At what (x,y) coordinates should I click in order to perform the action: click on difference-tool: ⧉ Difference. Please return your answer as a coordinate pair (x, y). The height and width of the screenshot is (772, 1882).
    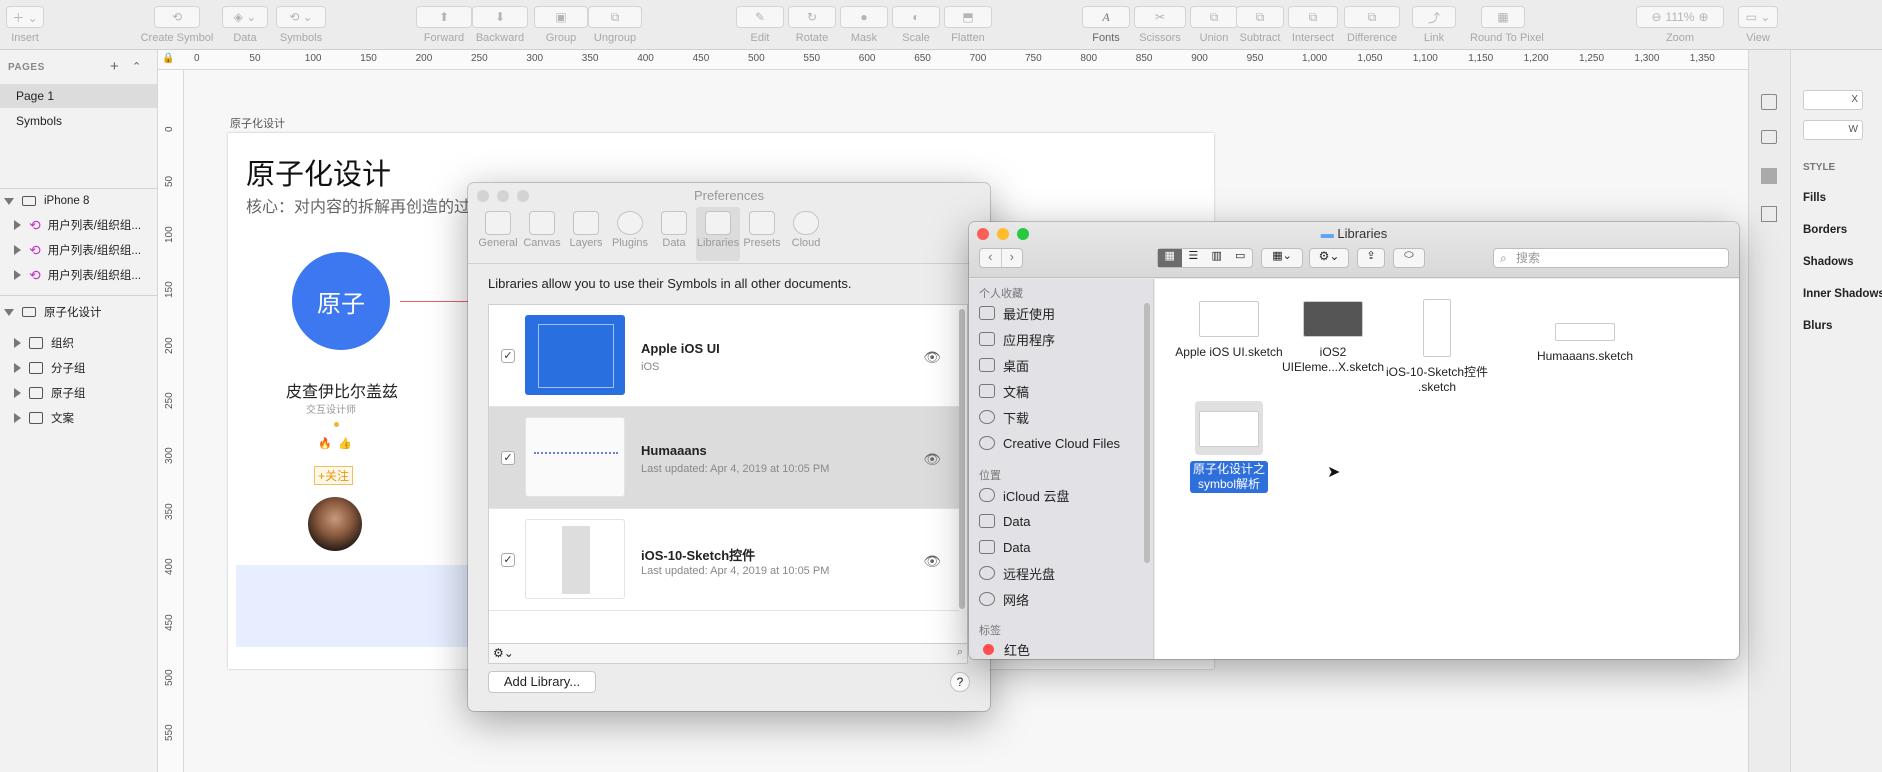
    Looking at the image, I should click on (1372, 25).